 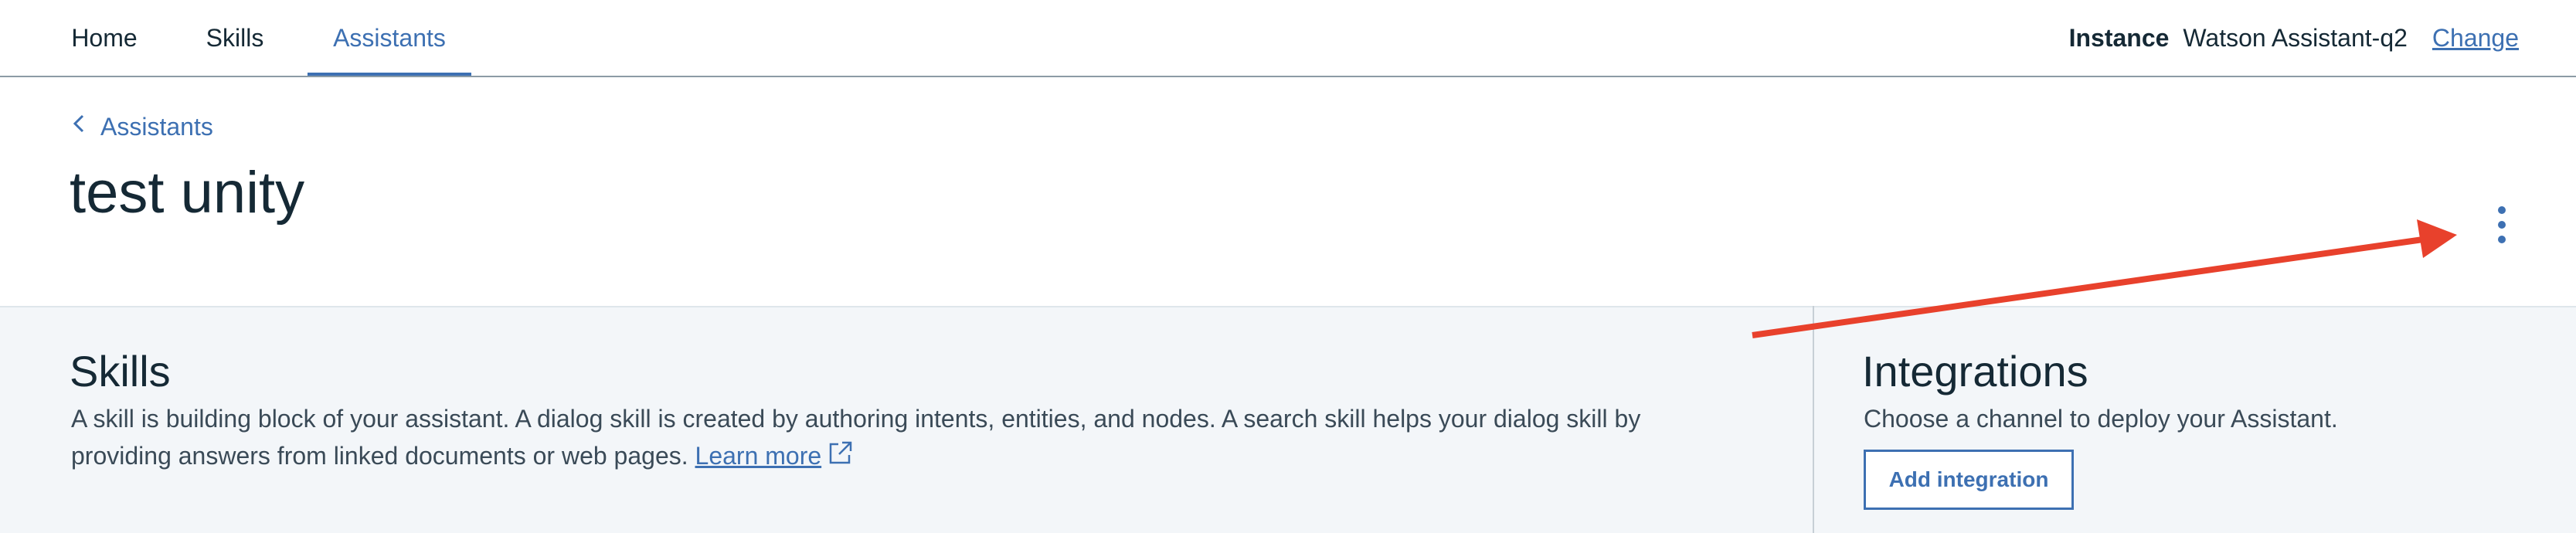 I want to click on integrations-title: Integrations, so click(x=1975, y=372).